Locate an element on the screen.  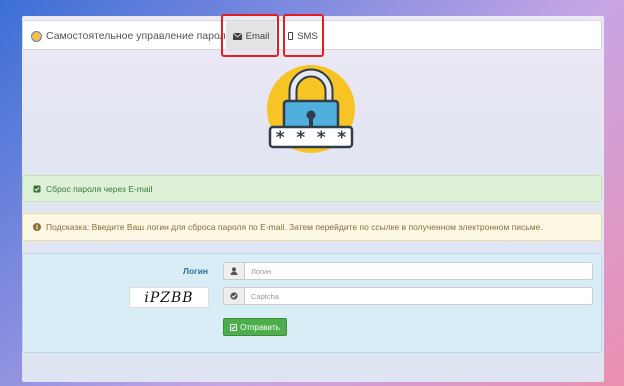
captcha-input-group is located at coordinates (408, 296).